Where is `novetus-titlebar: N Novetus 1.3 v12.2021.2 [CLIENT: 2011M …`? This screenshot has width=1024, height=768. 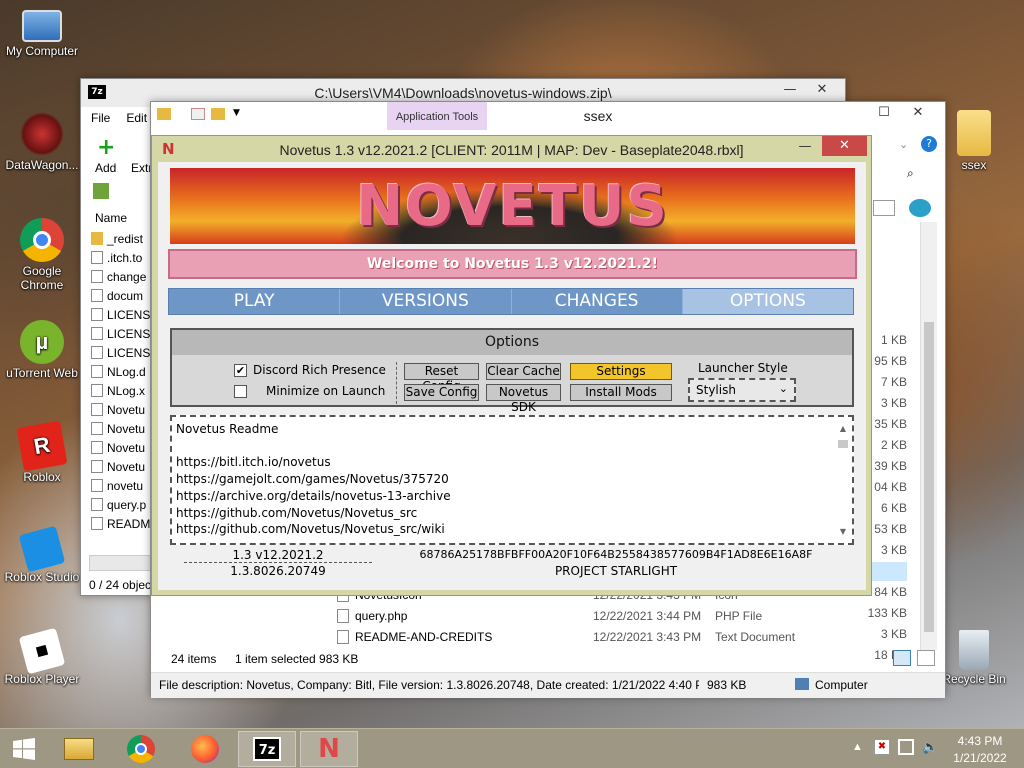
novetus-titlebar: N Novetus 1.3 v12.2021.2 [CLIENT: 2011M … is located at coordinates (511, 149).